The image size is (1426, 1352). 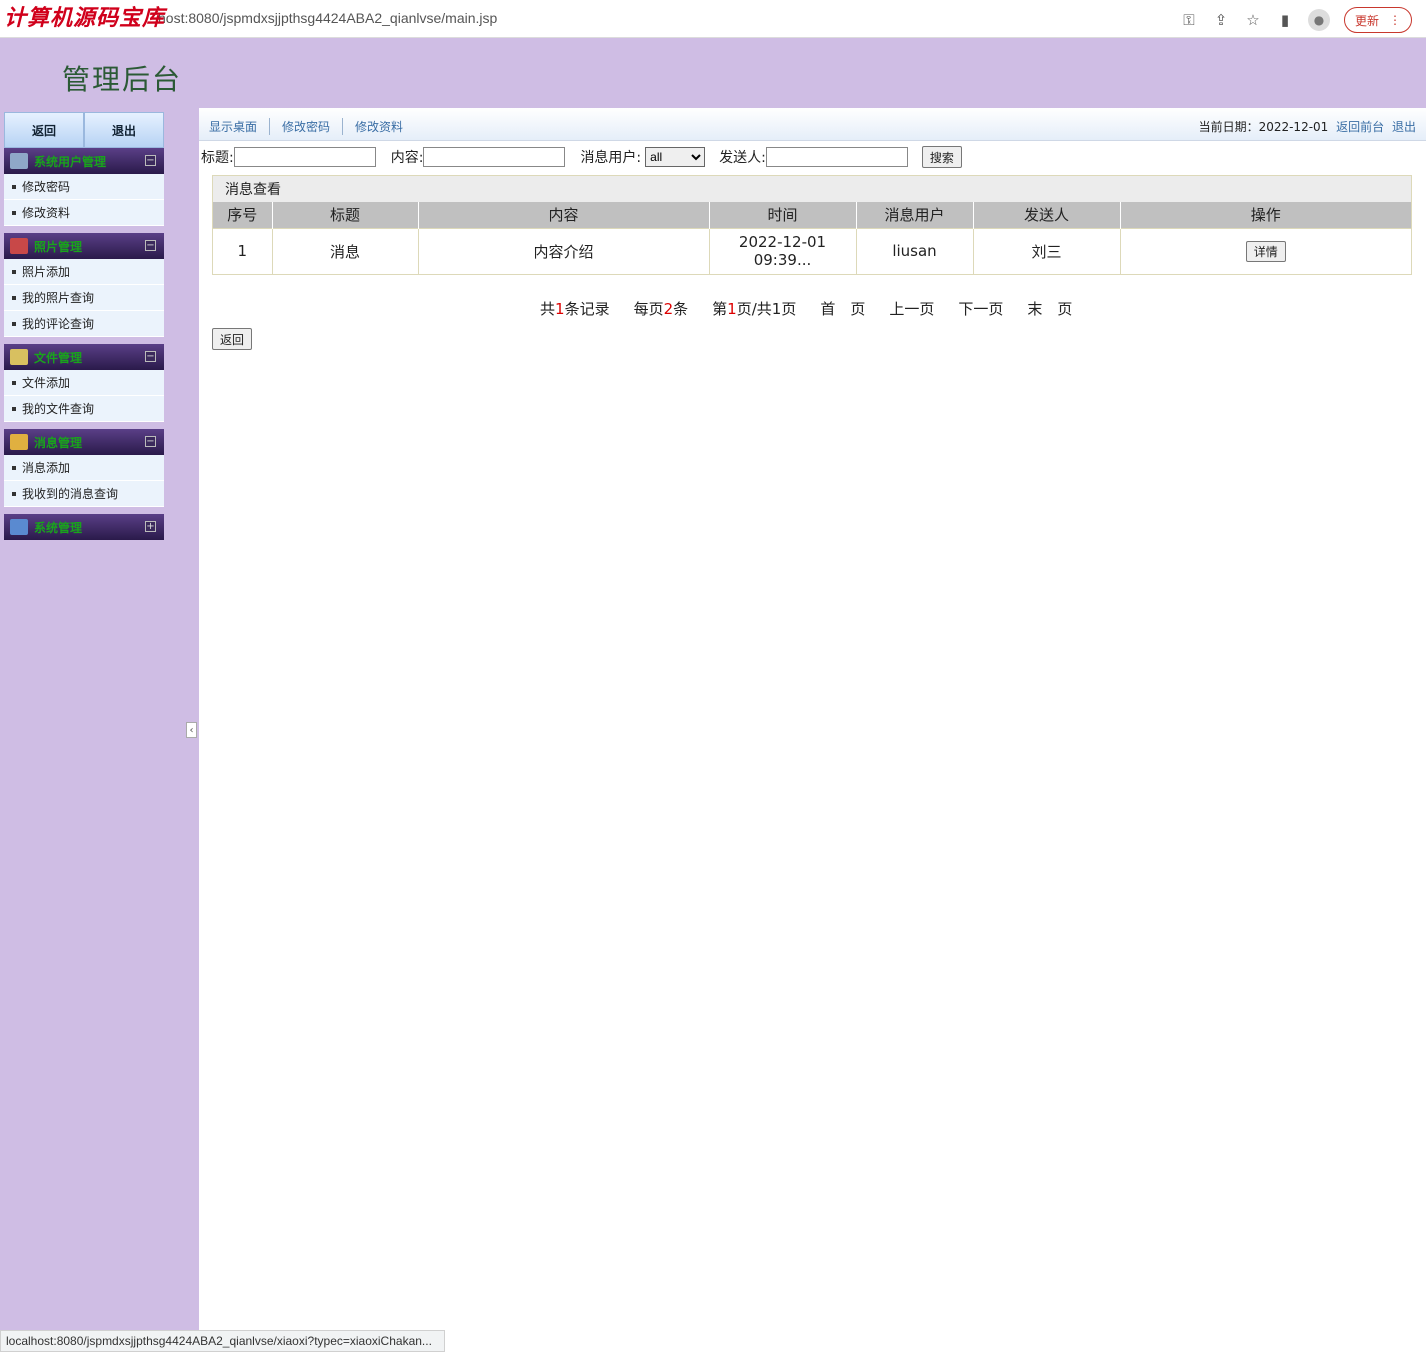 I want to click on table-caption: 消息查看, so click(x=812, y=189).